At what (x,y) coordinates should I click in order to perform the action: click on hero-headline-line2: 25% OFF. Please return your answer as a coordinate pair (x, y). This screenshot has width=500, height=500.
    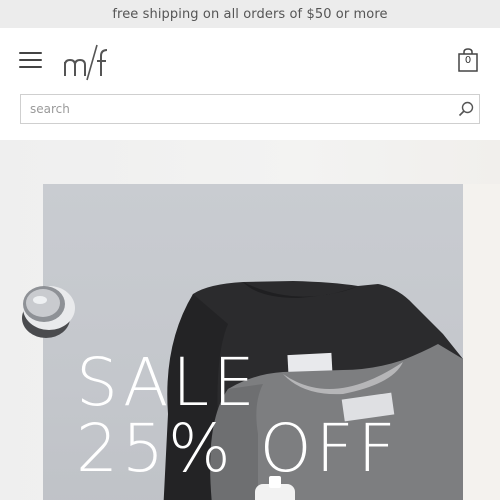
    Looking at the image, I should click on (238, 448).